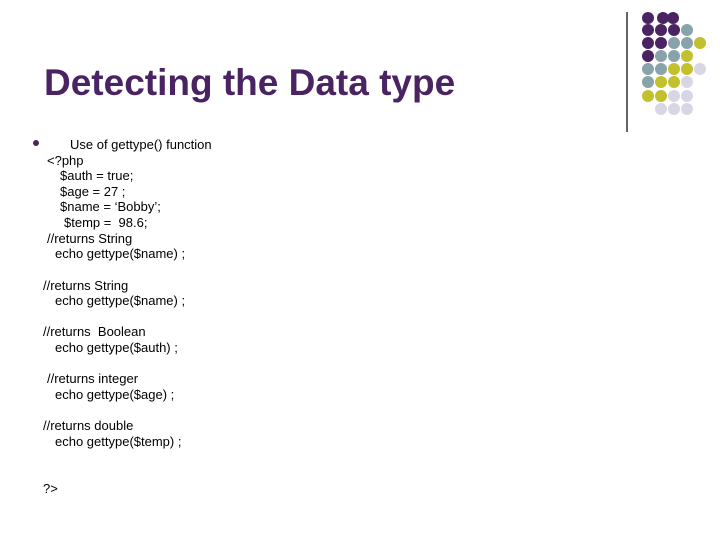 This screenshot has width=720, height=540. What do you see at coordinates (93, 191) in the screenshot?
I see `code-line: $age = 27 ;` at bounding box center [93, 191].